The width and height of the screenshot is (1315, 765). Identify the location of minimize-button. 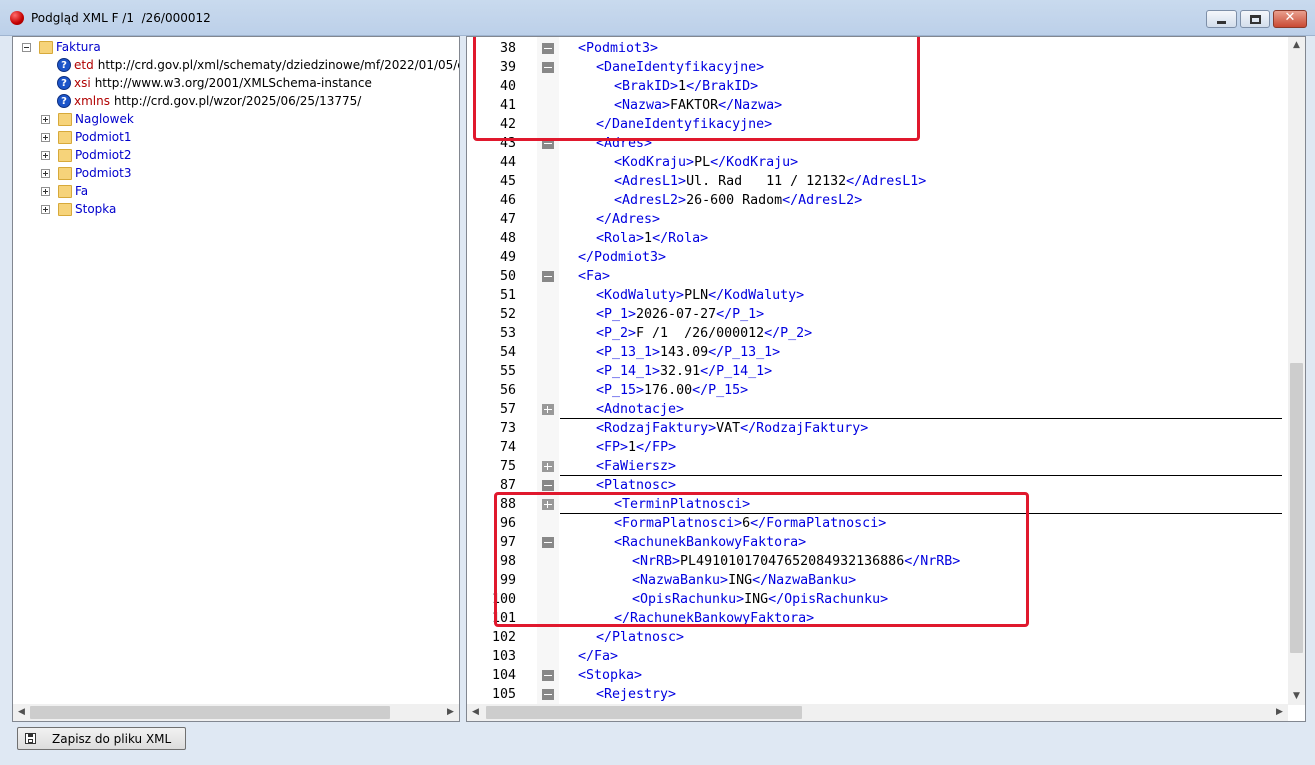
(1221, 19).